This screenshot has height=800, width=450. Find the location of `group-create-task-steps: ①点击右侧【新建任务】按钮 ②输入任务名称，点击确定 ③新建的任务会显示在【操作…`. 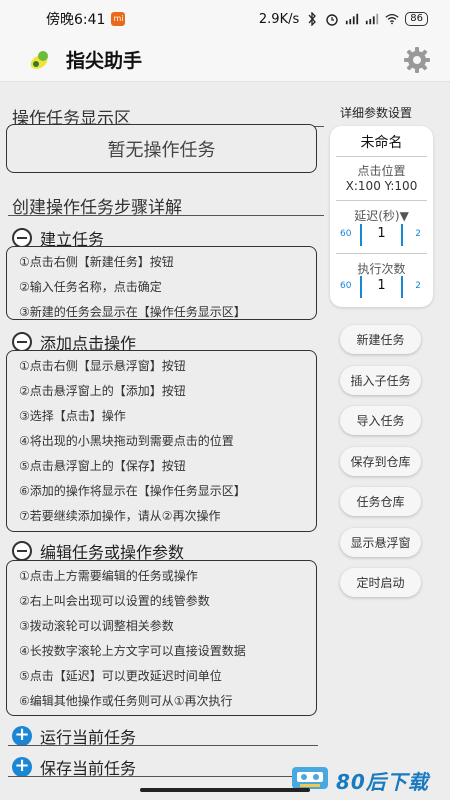

group-create-task-steps: ①点击右侧【新建任务】按钮 ②输入任务名称，点击确定 ③新建的任务会显示在【操作… is located at coordinates (161, 283).